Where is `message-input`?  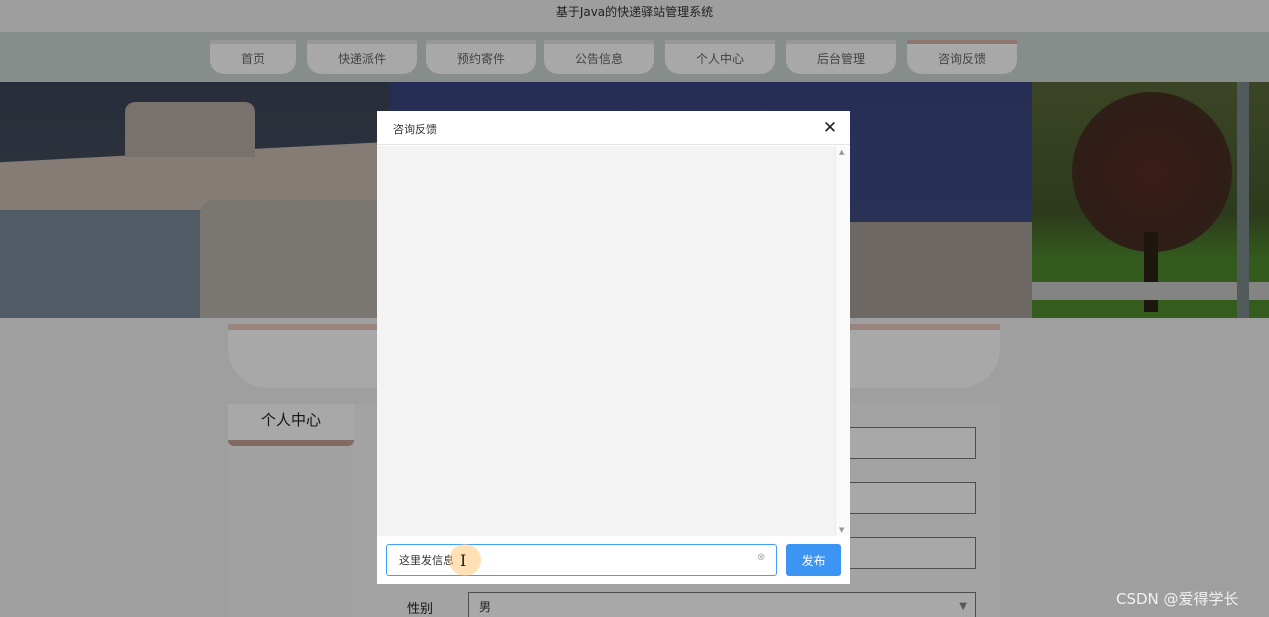 message-input is located at coordinates (581, 560).